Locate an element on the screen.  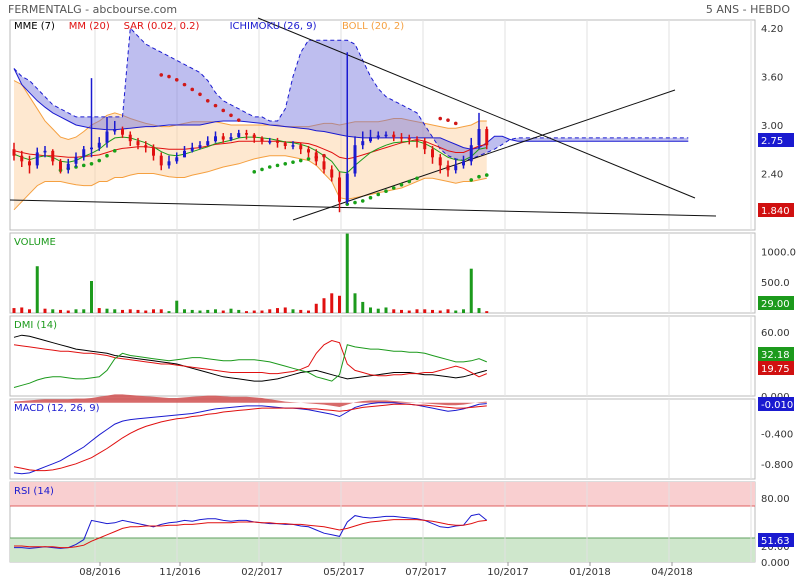
x-tick-4: 07/2017 is located at coordinates (426, 572).